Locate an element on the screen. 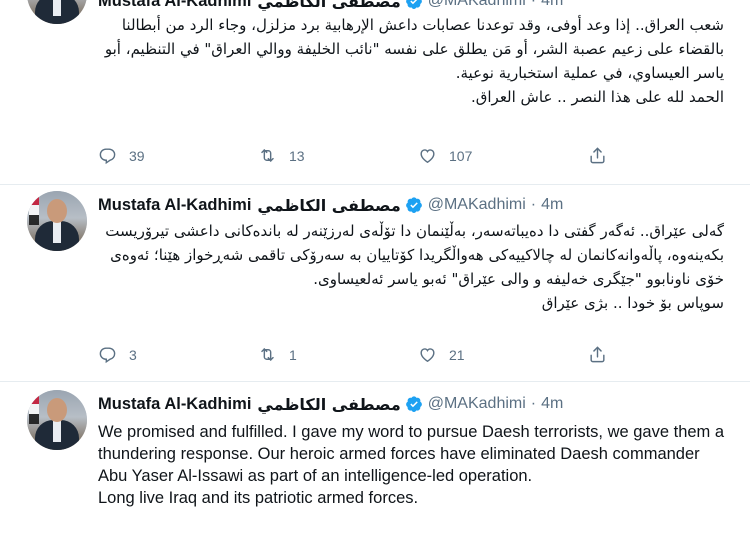 The height and width of the screenshot is (550, 750). reply-count: 3 is located at coordinates (133, 354).